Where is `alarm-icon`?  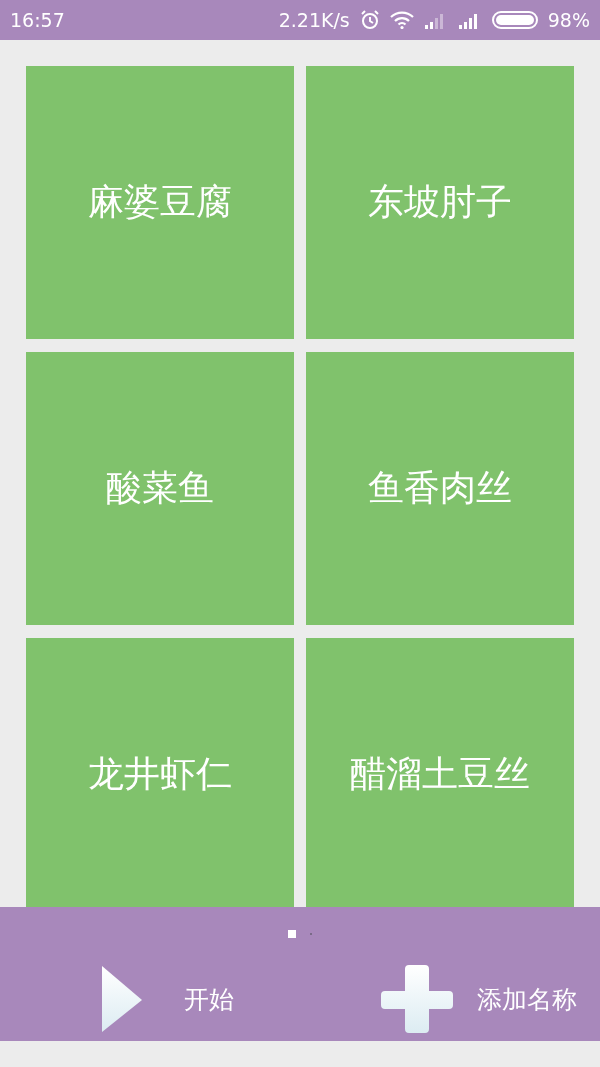
alarm-icon is located at coordinates (369, 20).